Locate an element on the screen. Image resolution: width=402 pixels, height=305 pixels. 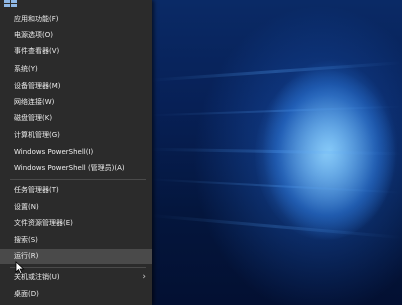
menu-item-system: 系统(Y) is located at coordinates (76, 69).